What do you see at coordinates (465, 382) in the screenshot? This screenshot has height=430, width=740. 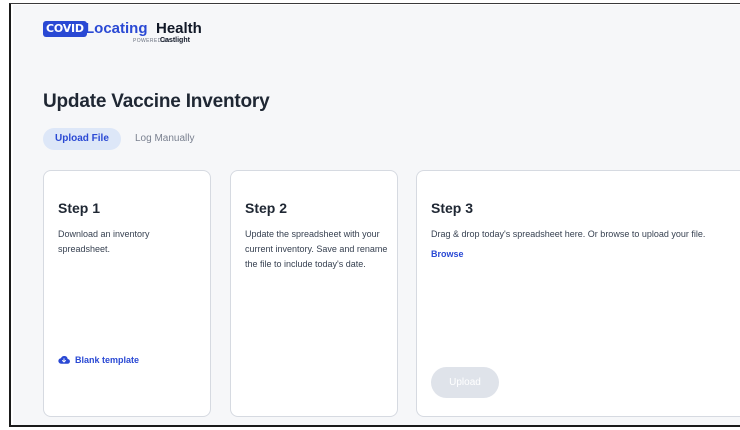 I see `upload-button: Upload` at bounding box center [465, 382].